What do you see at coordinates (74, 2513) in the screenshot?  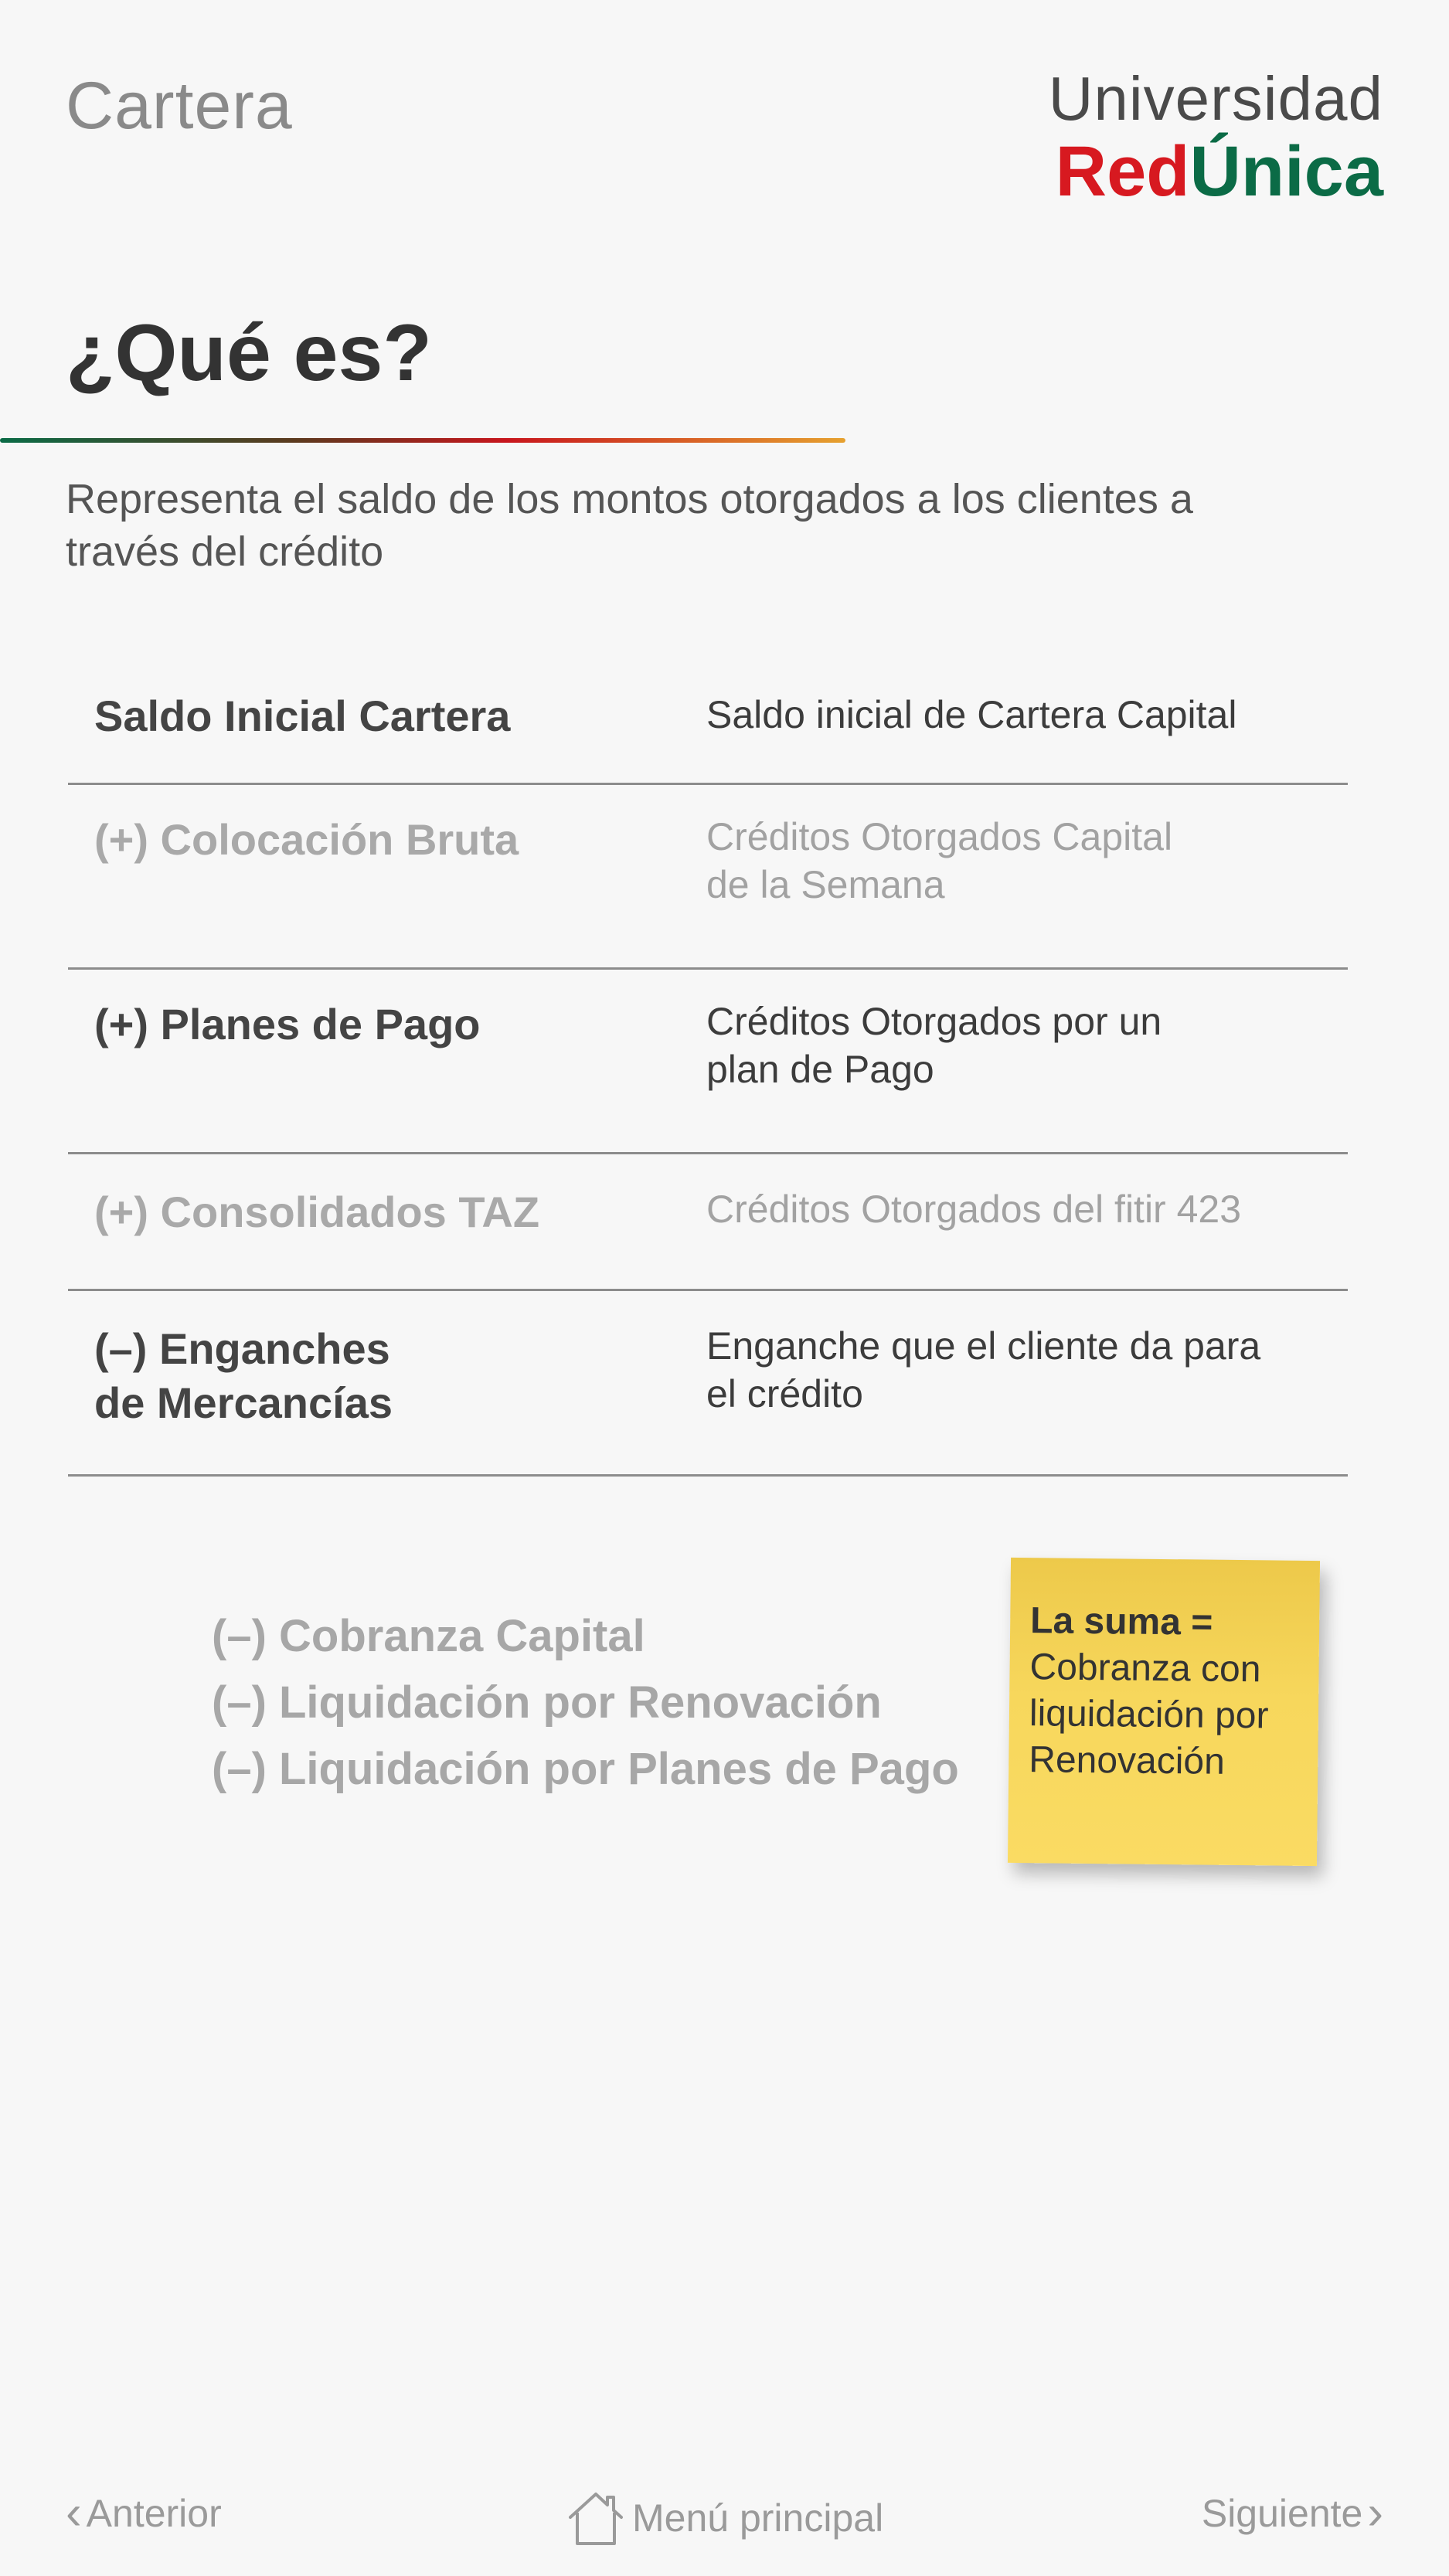 I see `chevron-left-icon: ‹` at bounding box center [74, 2513].